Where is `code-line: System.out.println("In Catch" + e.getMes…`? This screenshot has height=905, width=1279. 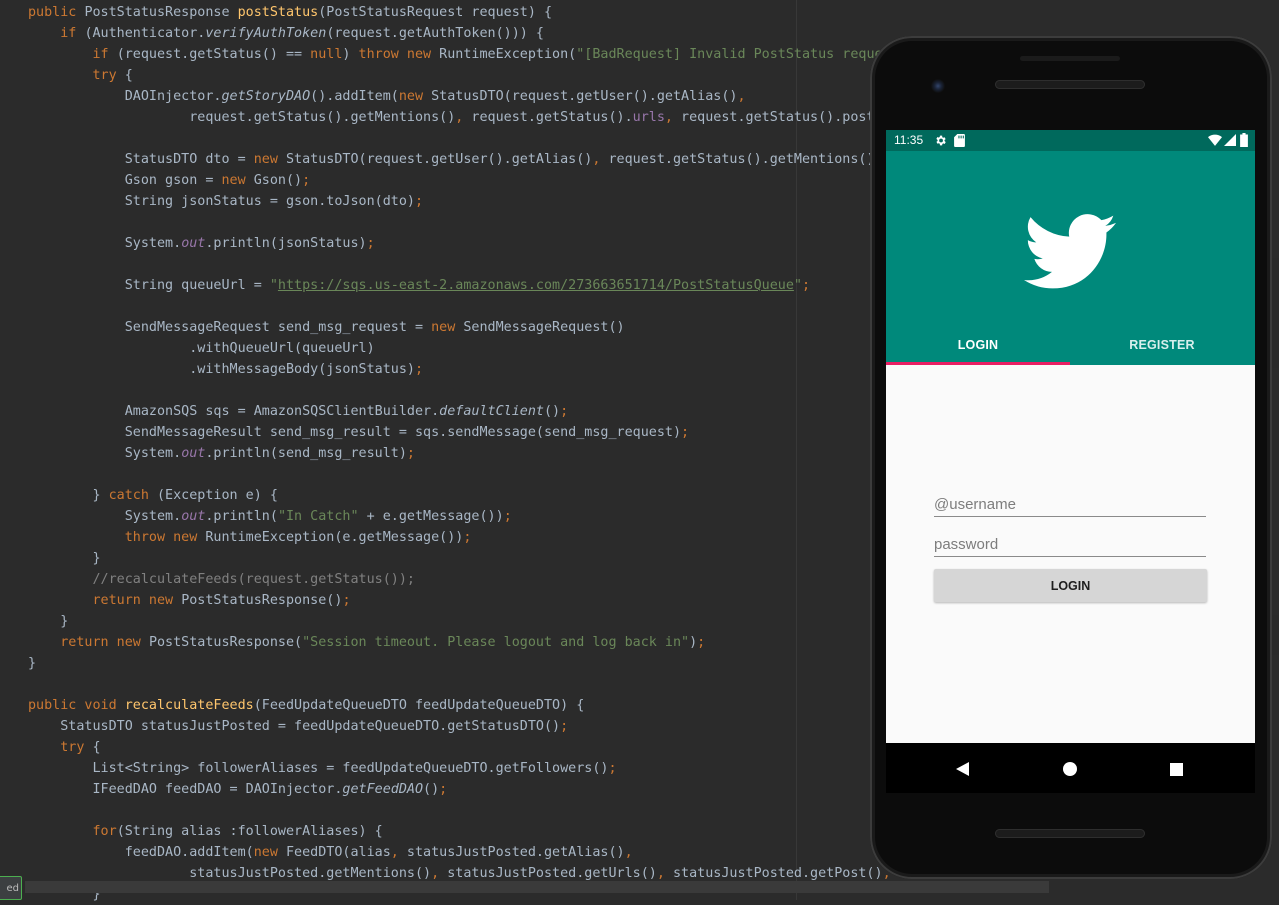 code-line: System.out.println("In Catch" + e.getMes… is located at coordinates (270, 516).